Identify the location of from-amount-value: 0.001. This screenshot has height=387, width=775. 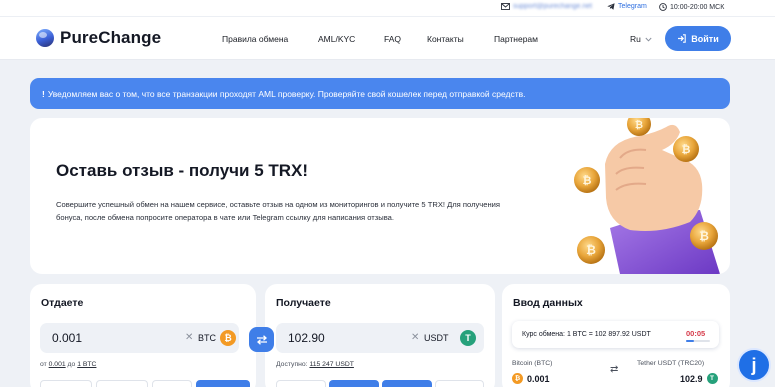
(538, 378).